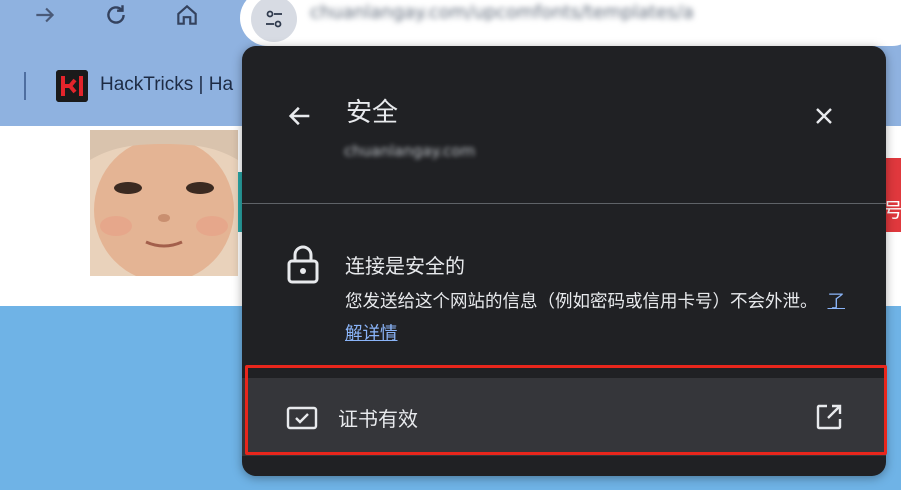 This screenshot has height=490, width=901. What do you see at coordinates (372, 113) in the screenshot?
I see `popup-title: 安全` at bounding box center [372, 113].